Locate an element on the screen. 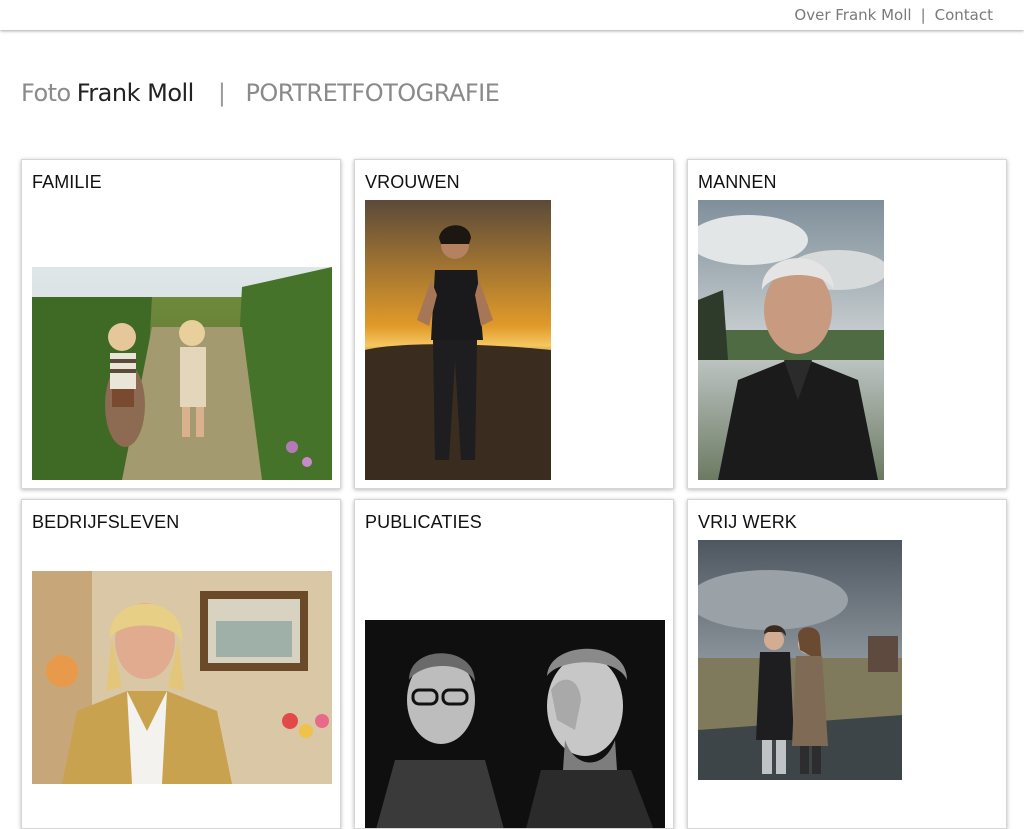 Image resolution: width=1024 pixels, height=829 pixels. category-card-bedrijfsleven: BEDRIJFSLEVEN is located at coordinates (181, 664).